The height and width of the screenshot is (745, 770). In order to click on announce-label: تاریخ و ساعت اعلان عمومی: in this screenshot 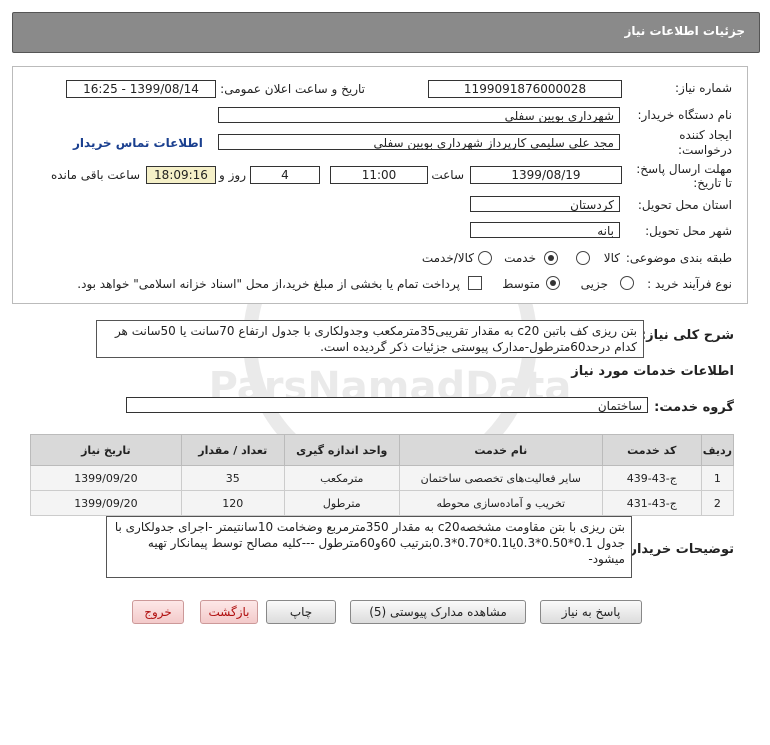, I will do `click(292, 89)`.